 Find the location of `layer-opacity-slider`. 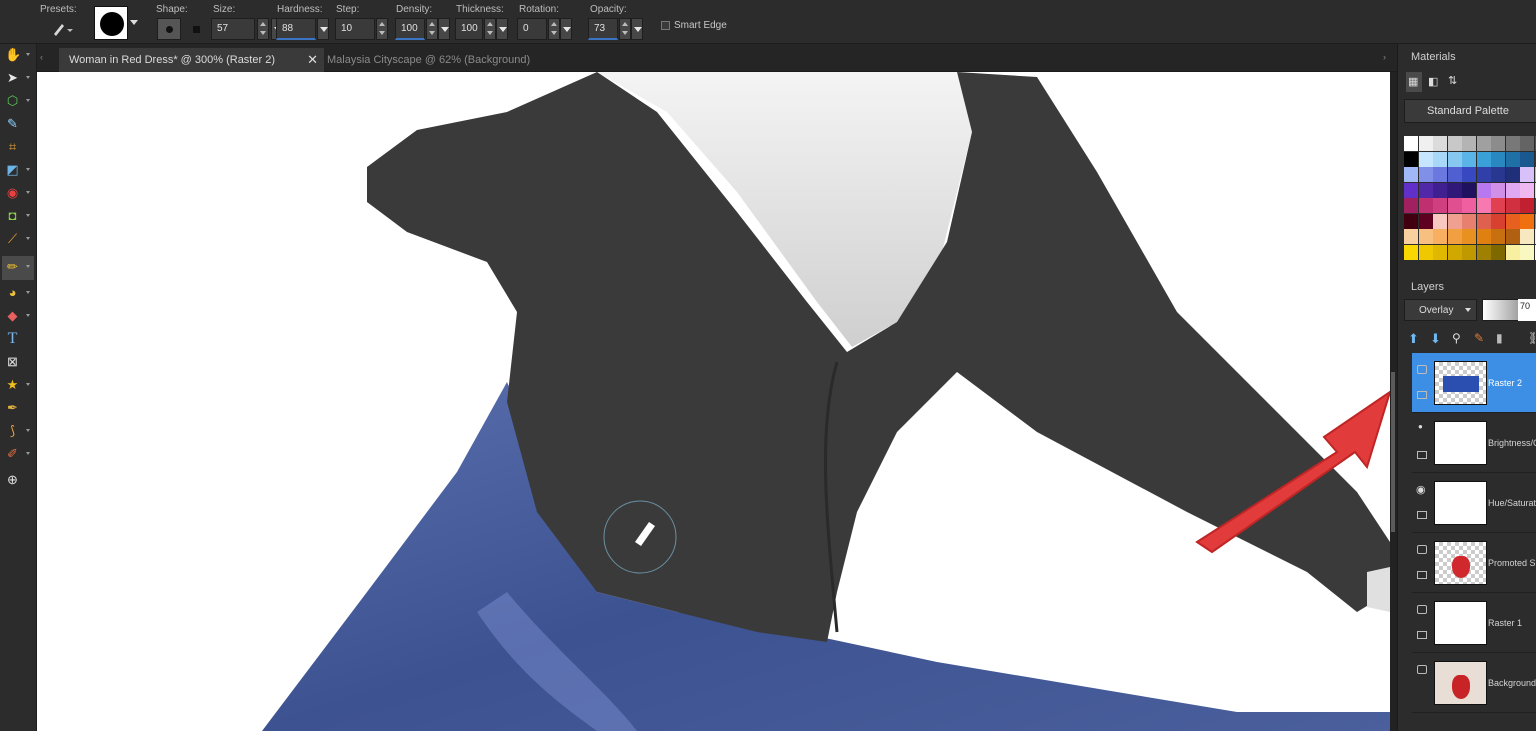

layer-opacity-slider is located at coordinates (1502, 310).